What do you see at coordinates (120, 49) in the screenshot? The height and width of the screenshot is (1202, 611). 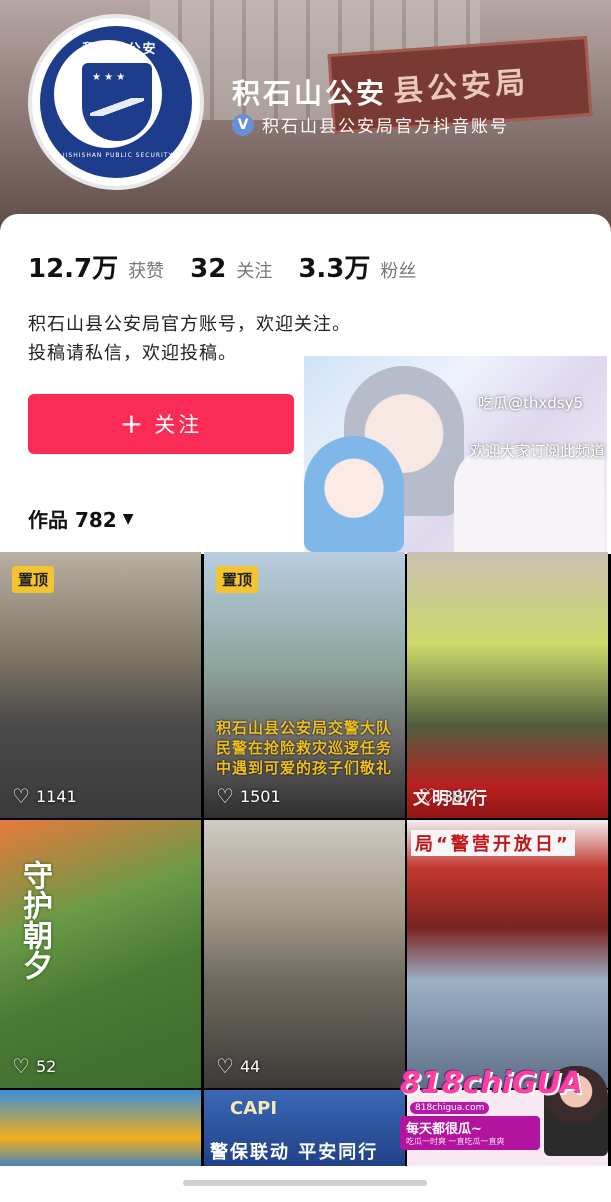 I see `avatar-top-text: 积石山公安` at bounding box center [120, 49].